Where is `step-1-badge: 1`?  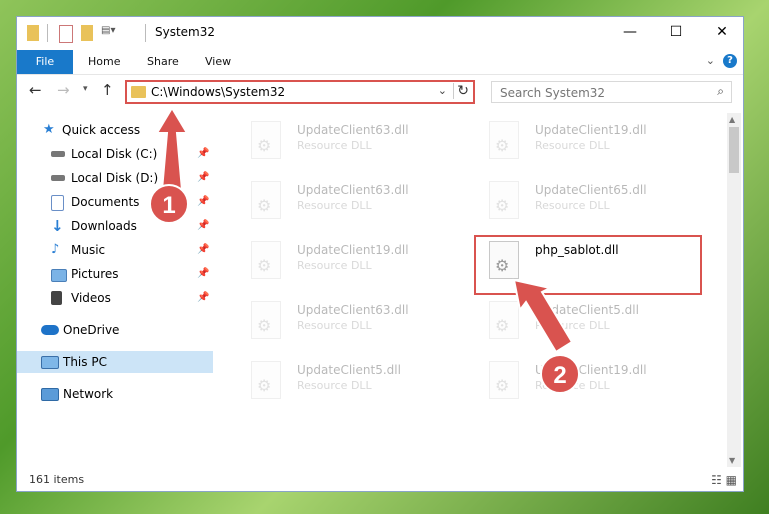 step-1-badge: 1 is located at coordinates (169, 204).